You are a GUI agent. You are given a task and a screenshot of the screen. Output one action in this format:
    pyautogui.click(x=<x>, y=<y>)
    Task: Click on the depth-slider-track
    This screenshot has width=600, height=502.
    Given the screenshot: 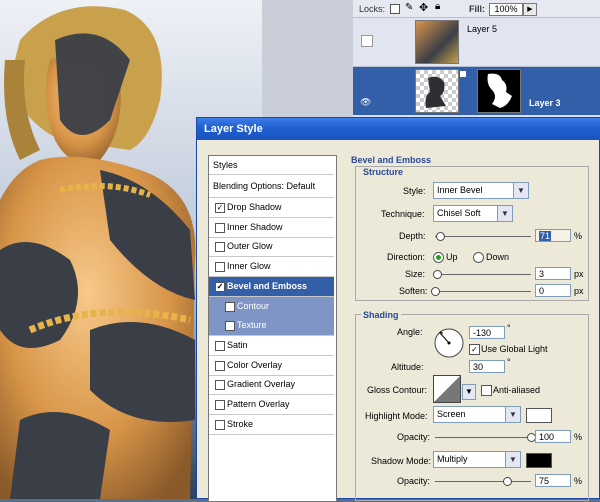 What is the action you would take?
    pyautogui.click(x=483, y=236)
    